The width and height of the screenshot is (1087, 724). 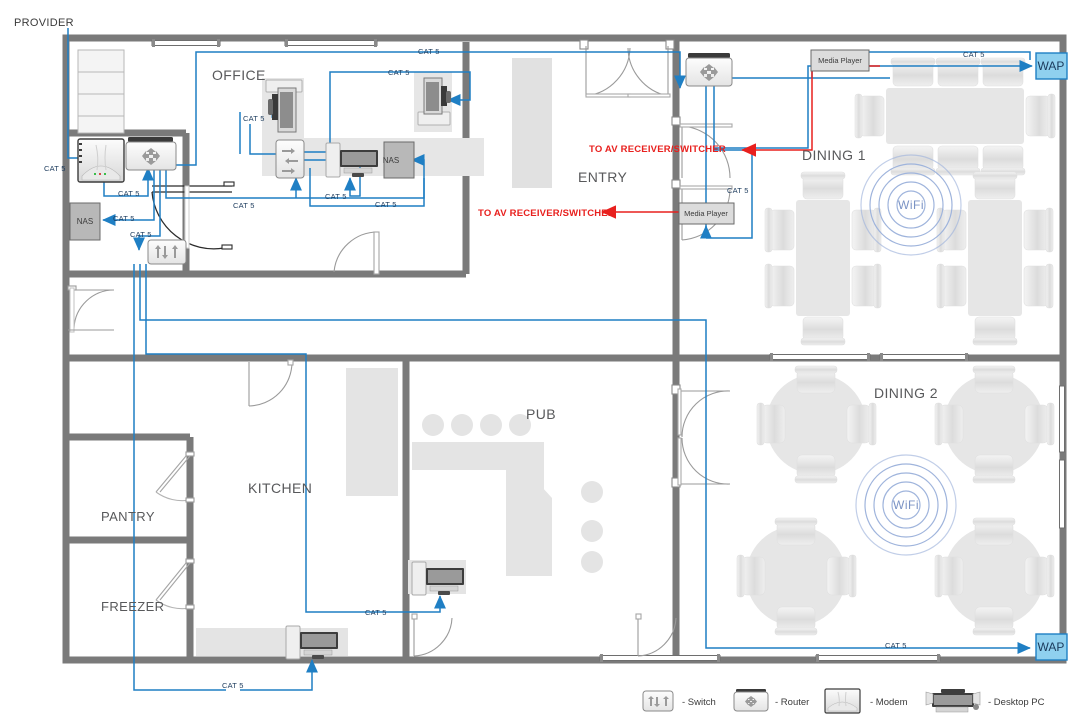 What do you see at coordinates (101, 160) in the screenshot?
I see `modem-icon` at bounding box center [101, 160].